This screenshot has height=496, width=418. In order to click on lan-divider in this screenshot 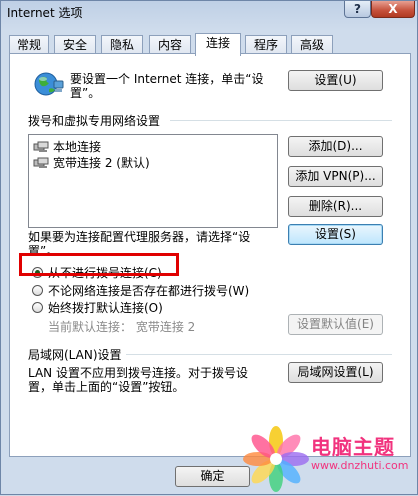, I will do `click(256, 354)`.